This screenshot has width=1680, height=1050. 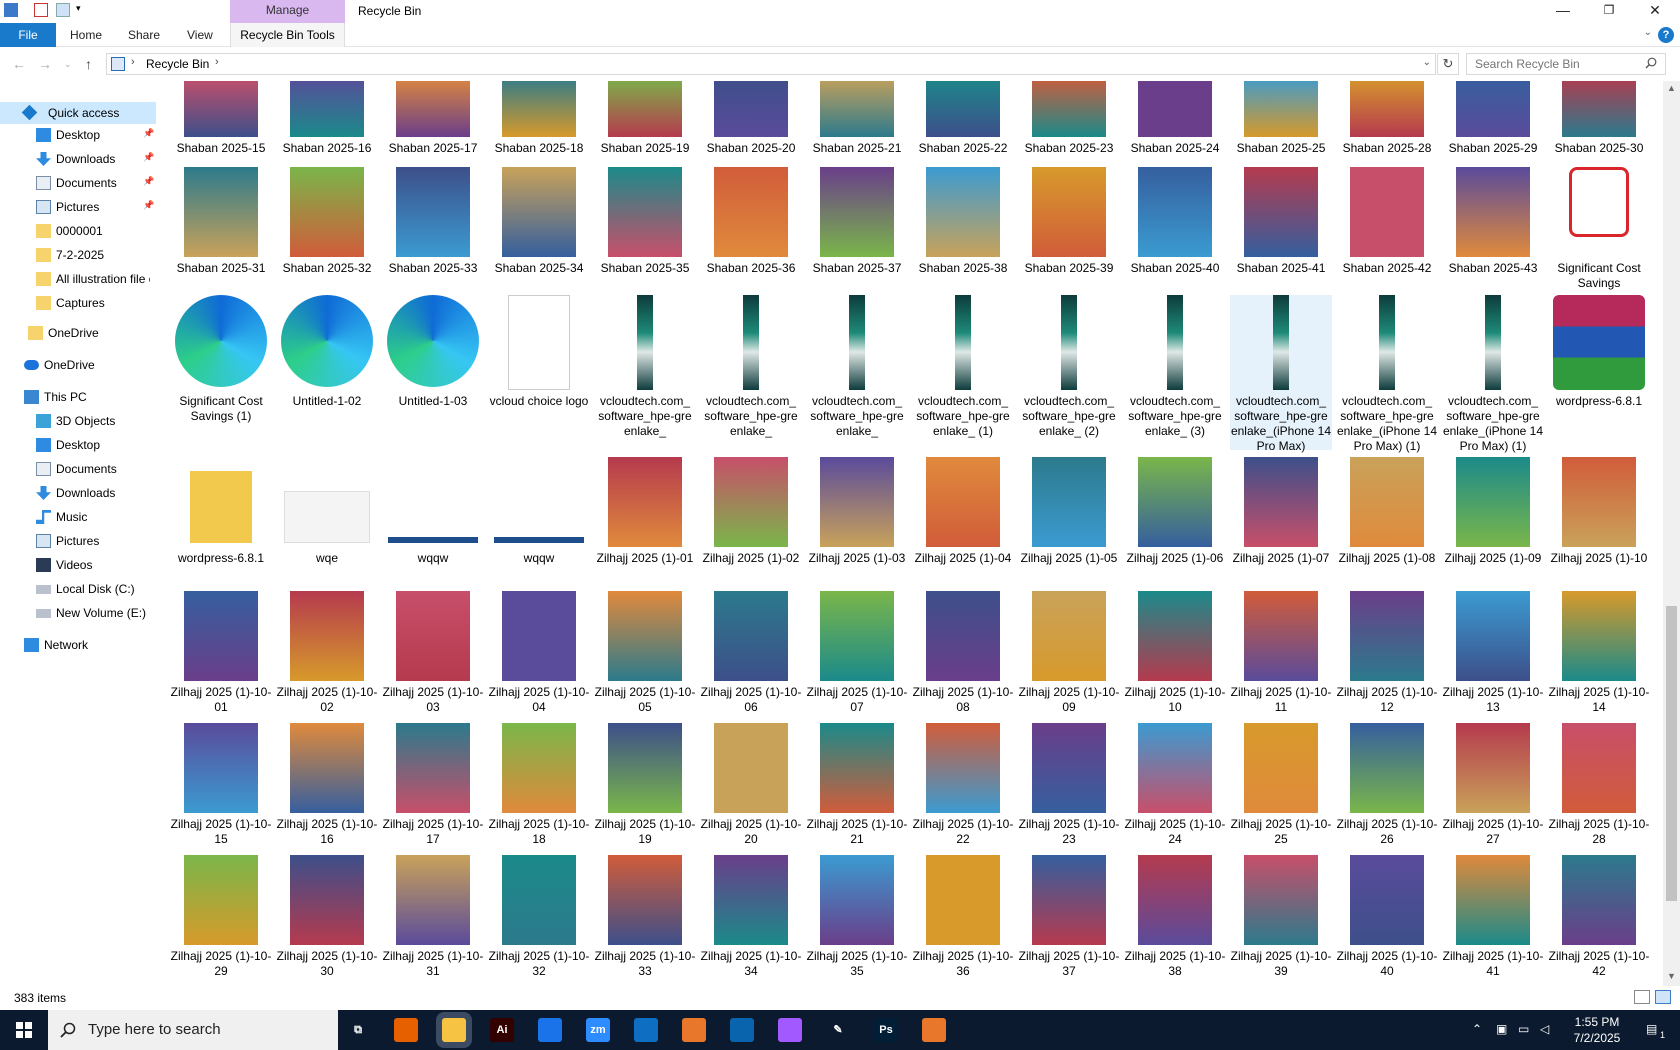 What do you see at coordinates (83, 10) in the screenshot?
I see `qat-dropdown-icon: ▾` at bounding box center [83, 10].